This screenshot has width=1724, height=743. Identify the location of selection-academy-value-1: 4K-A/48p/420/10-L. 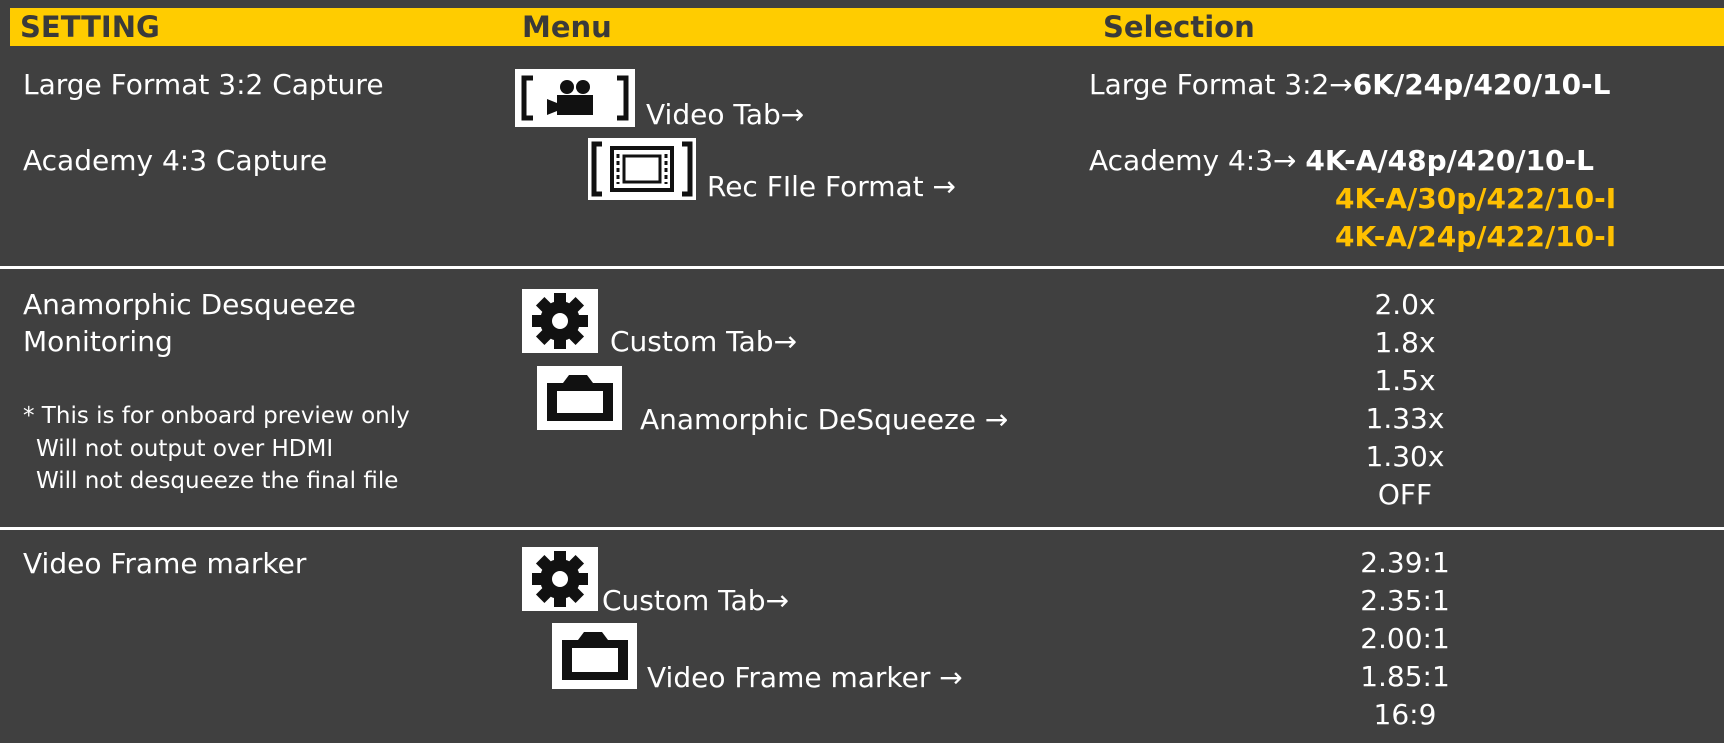
(1449, 160).